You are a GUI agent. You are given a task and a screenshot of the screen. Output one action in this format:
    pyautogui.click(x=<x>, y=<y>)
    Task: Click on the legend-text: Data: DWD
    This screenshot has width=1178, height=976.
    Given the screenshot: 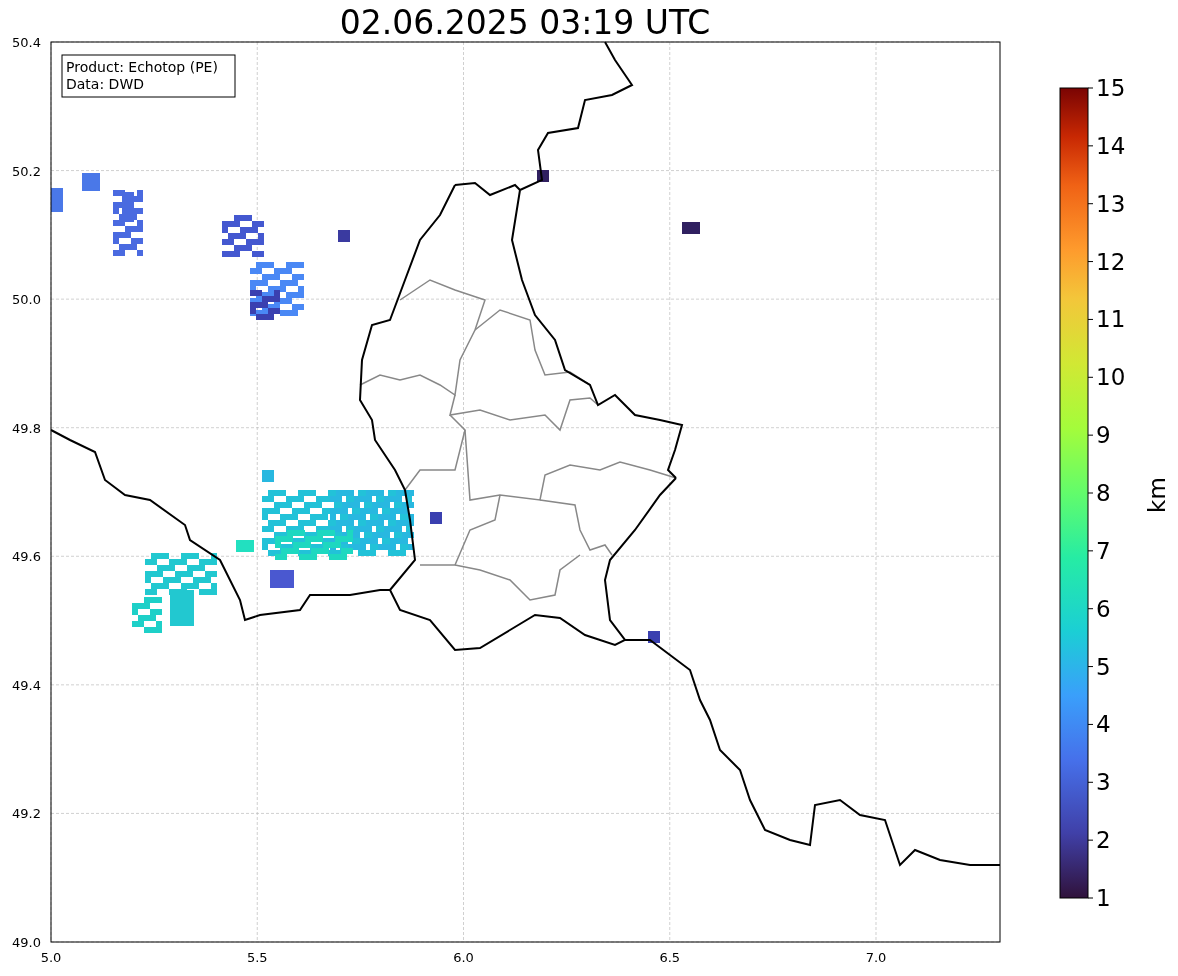 What is the action you would take?
    pyautogui.click(x=105, y=84)
    